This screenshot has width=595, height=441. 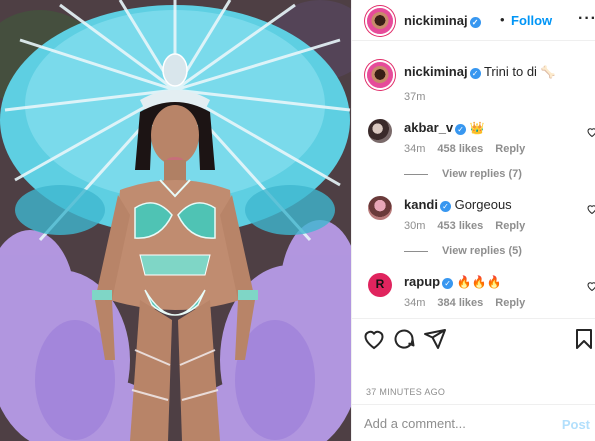 I want to click on comment: kandi ✓ Gorgeous, so click(x=458, y=204).